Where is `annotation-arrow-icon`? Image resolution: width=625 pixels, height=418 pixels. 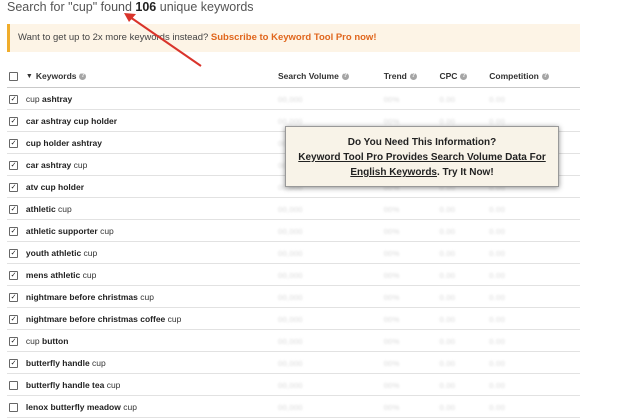
annotation-arrow-icon is located at coordinates (163, 40).